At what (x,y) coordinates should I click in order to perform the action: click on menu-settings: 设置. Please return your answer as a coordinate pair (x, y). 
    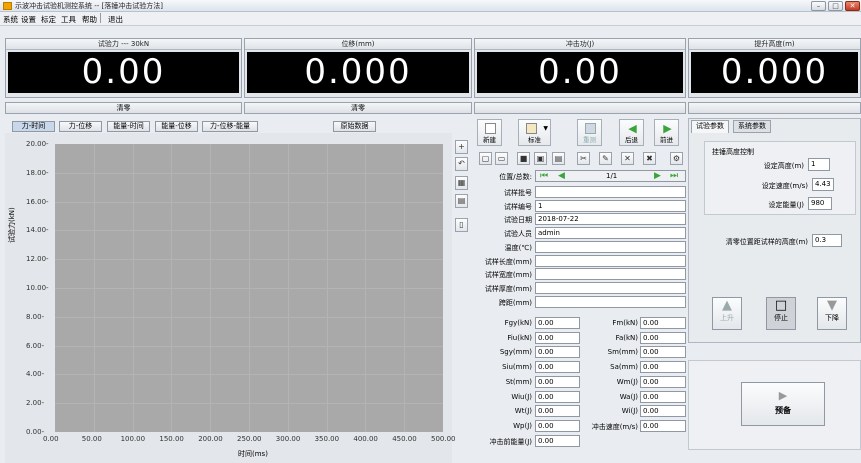
    Looking at the image, I should click on (28, 19).